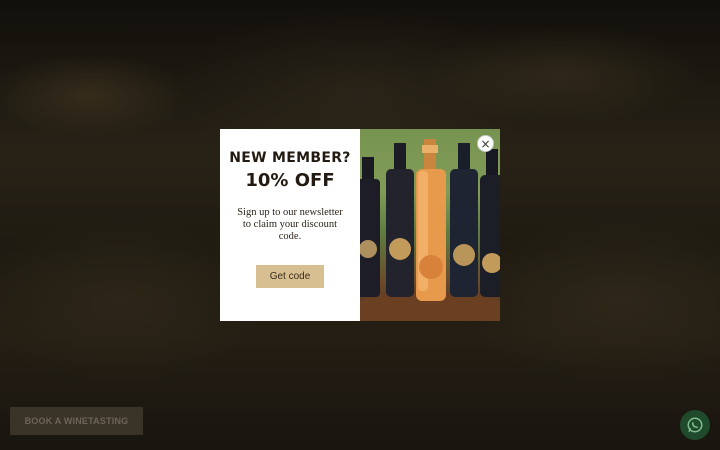 Image resolution: width=720 pixels, height=450 pixels. What do you see at coordinates (290, 158) in the screenshot?
I see `popup-title: NEW MEMBER?` at bounding box center [290, 158].